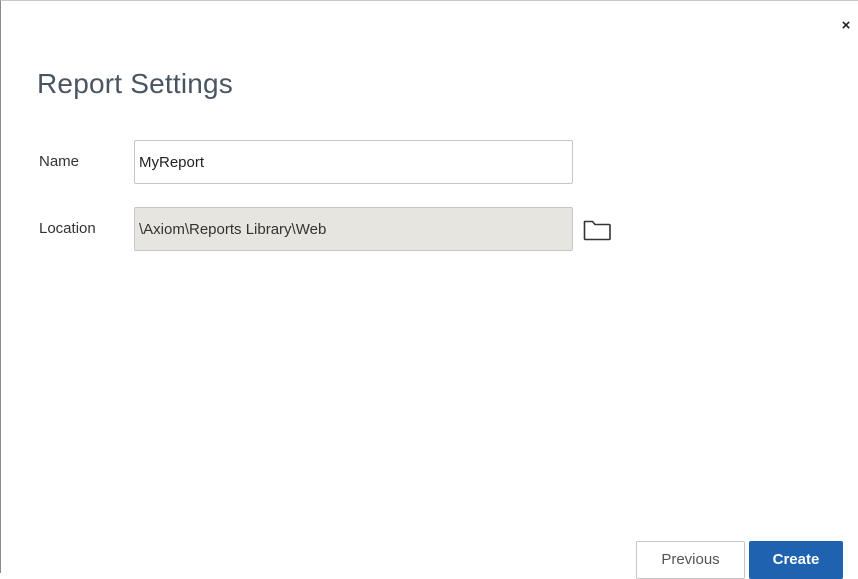  I want to click on name-input, so click(353, 162).